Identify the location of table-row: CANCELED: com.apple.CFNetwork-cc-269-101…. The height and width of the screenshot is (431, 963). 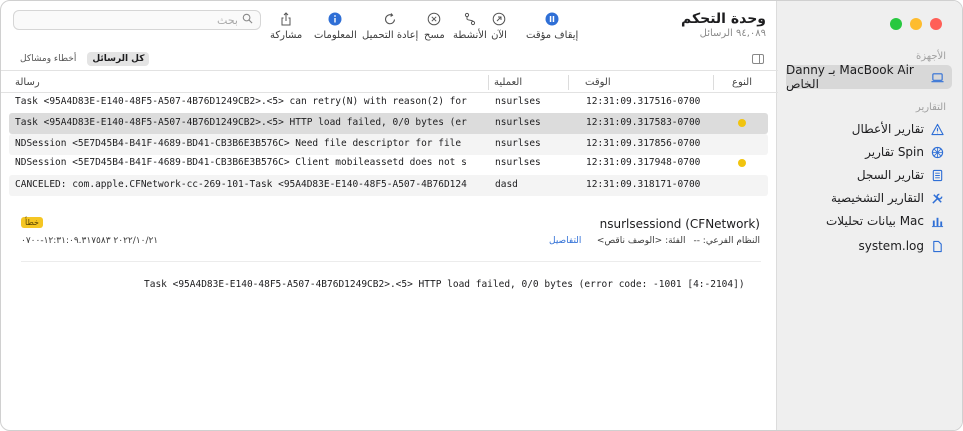
(388, 185).